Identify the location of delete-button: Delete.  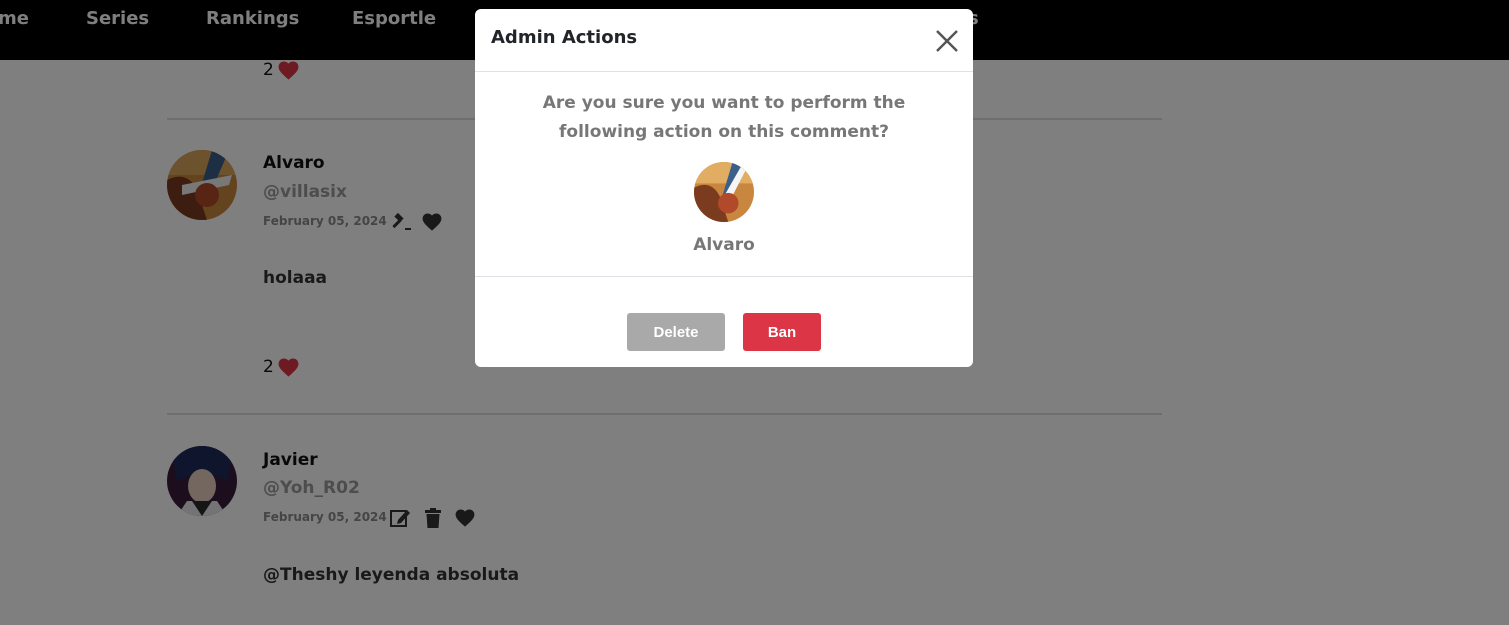
(676, 332).